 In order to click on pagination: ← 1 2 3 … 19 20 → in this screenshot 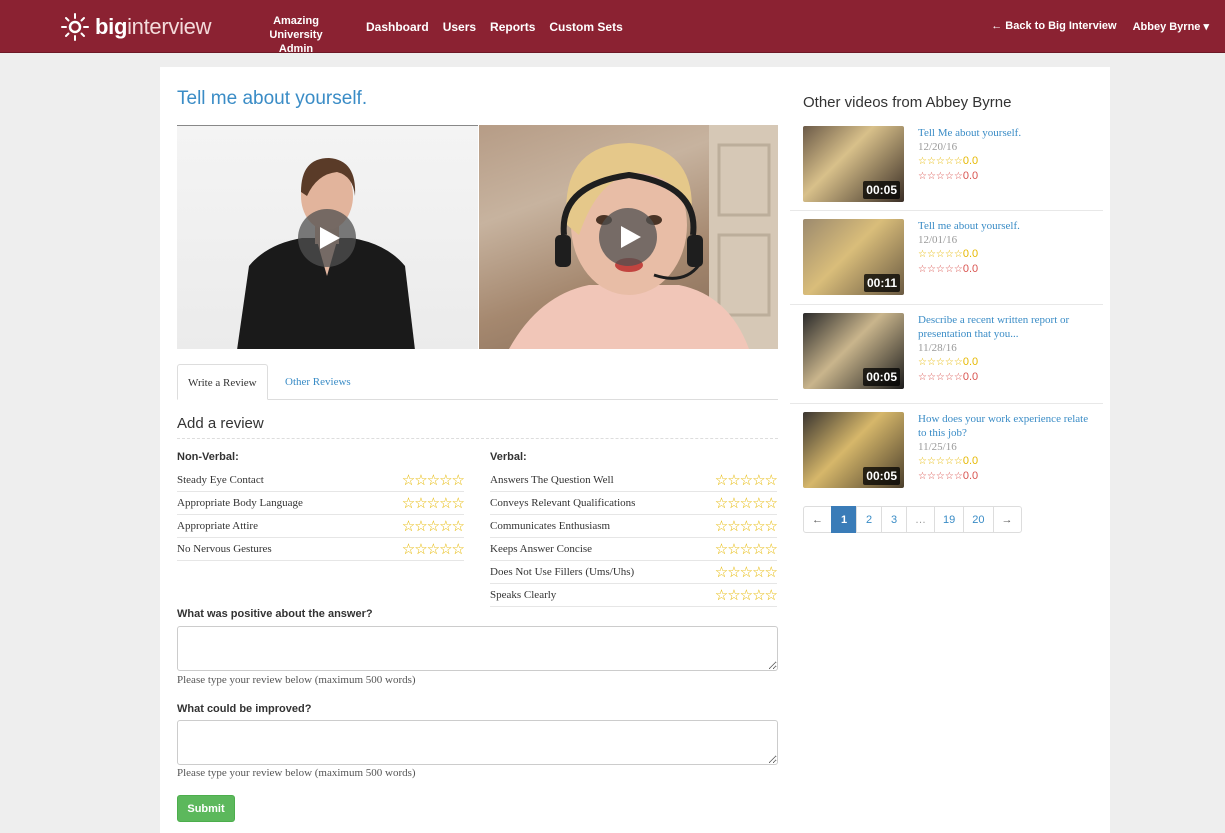, I will do `click(912, 519)`.